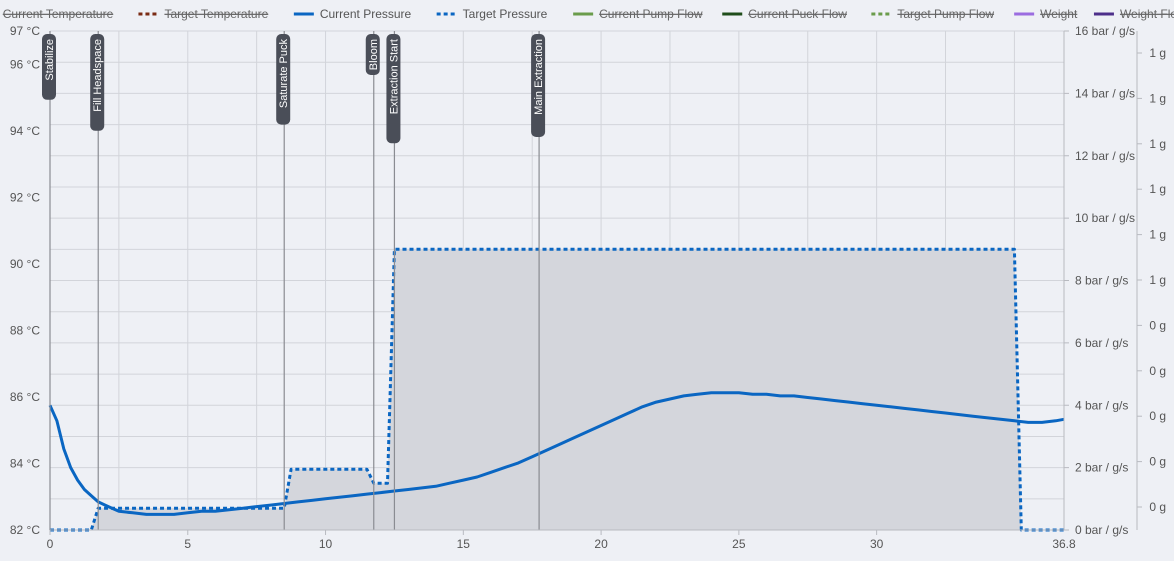 Image resolution: width=1174 pixels, height=561 pixels. I want to click on right-tick-label: 16 bar / g/s, so click(1105, 31).